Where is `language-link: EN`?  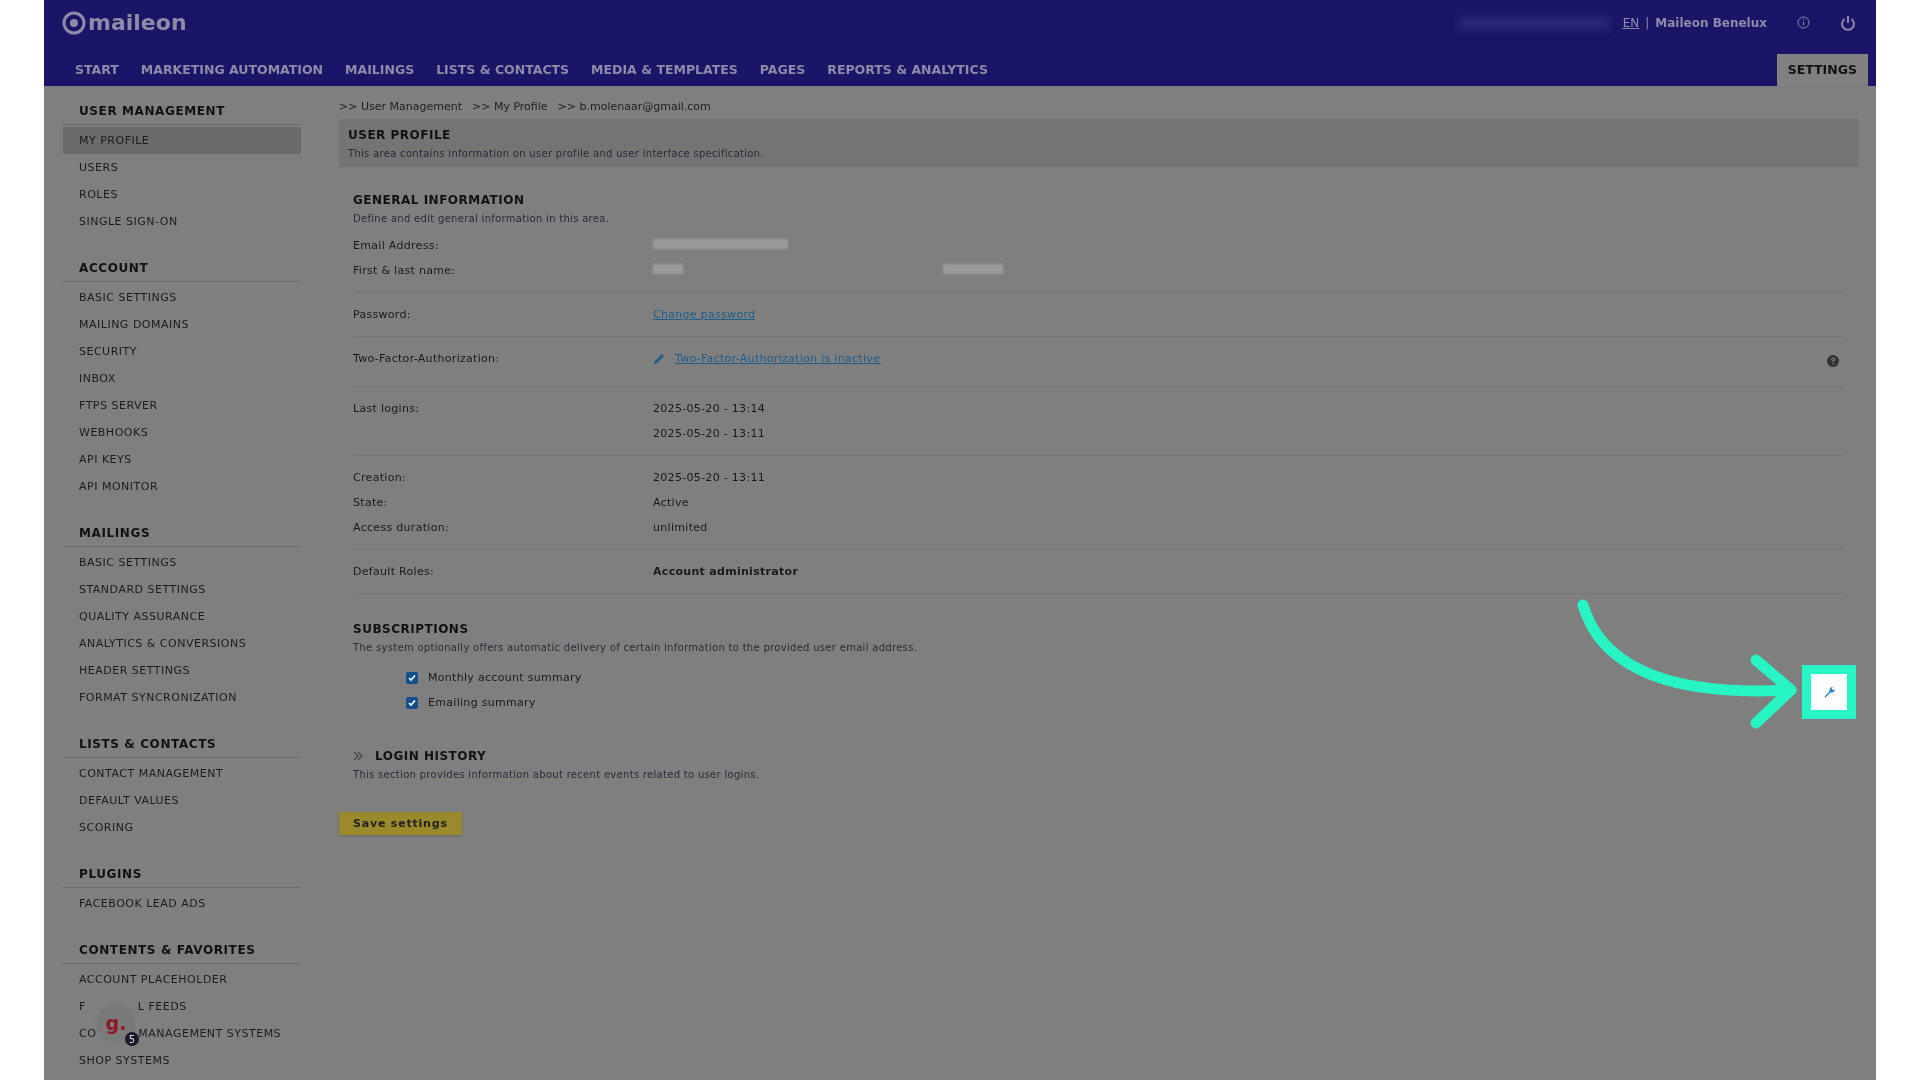
language-link: EN is located at coordinates (1631, 22).